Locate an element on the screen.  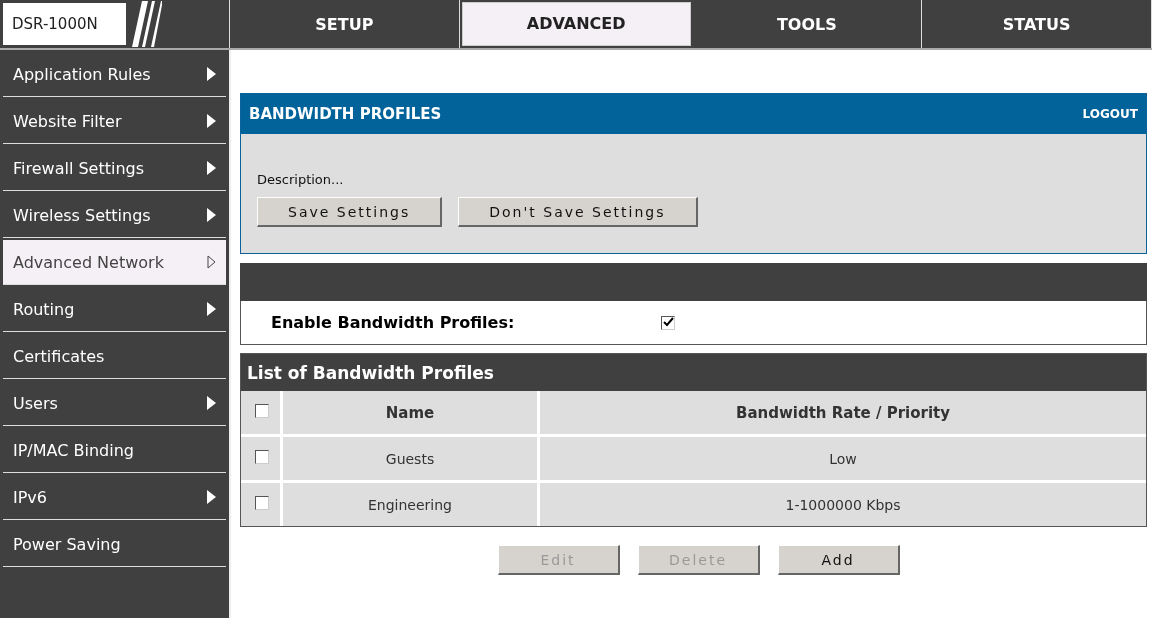
sidebar-label: Users is located at coordinates (35, 403).